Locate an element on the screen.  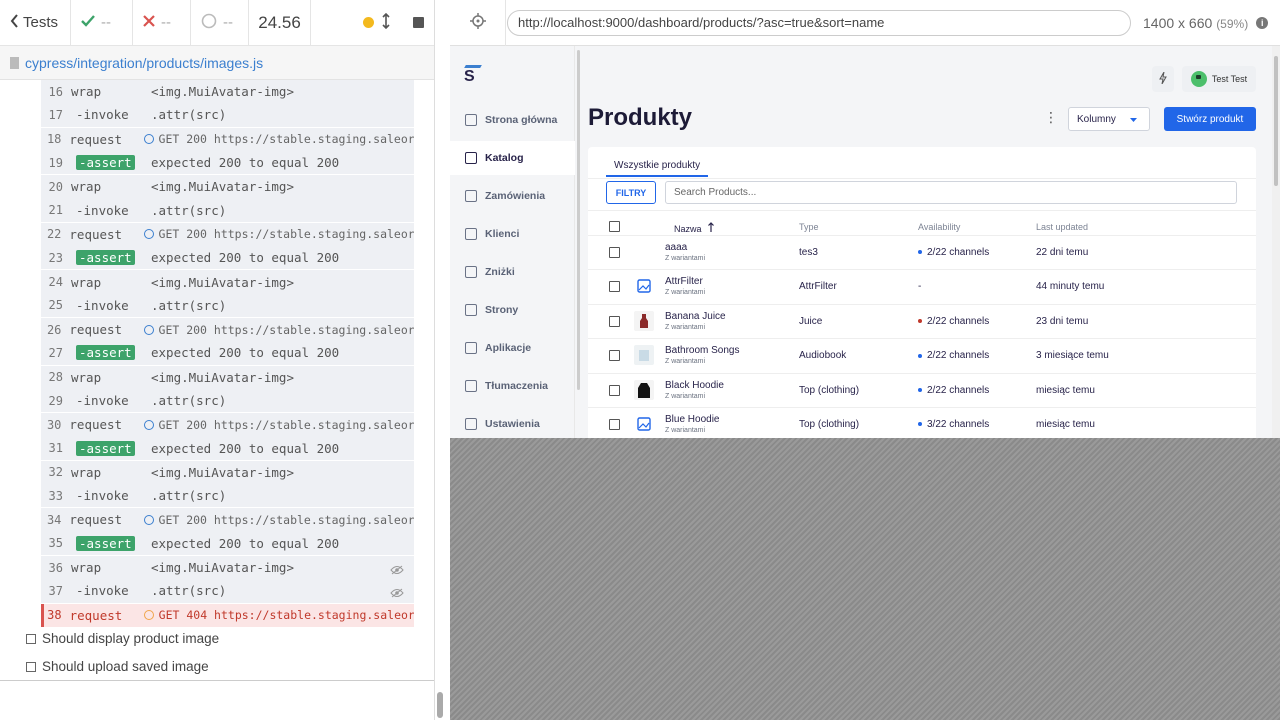
command-number: 37 is located at coordinates (55, 590).